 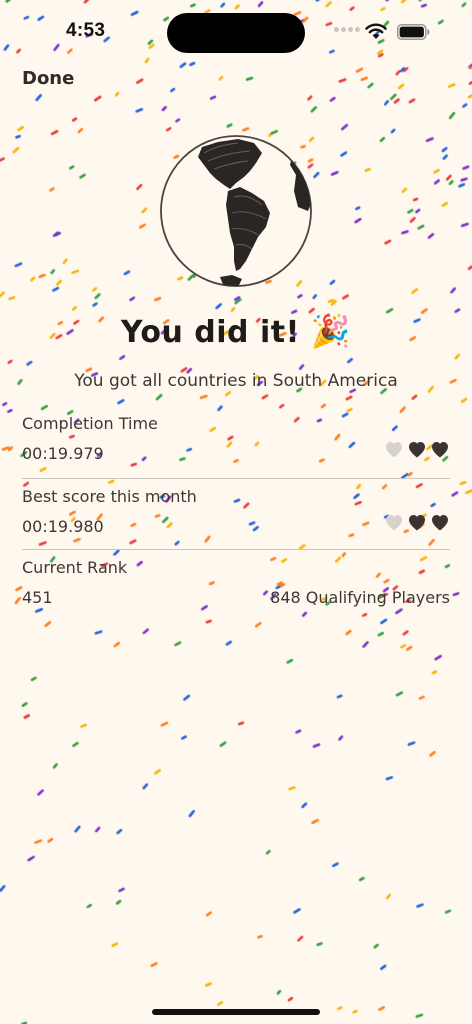 What do you see at coordinates (331, 331) in the screenshot?
I see `party-popper-icon: 🎉` at bounding box center [331, 331].